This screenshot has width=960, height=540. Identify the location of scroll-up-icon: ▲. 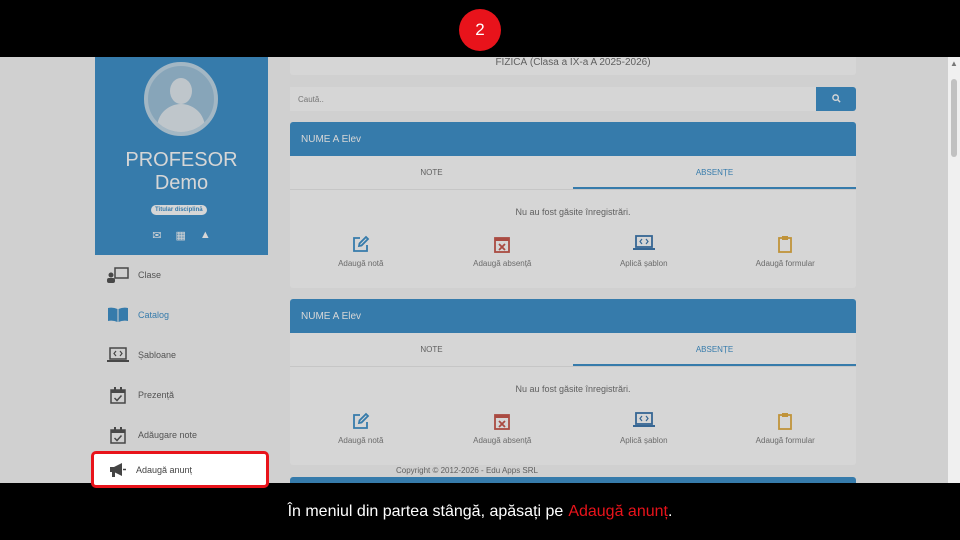
(954, 63).